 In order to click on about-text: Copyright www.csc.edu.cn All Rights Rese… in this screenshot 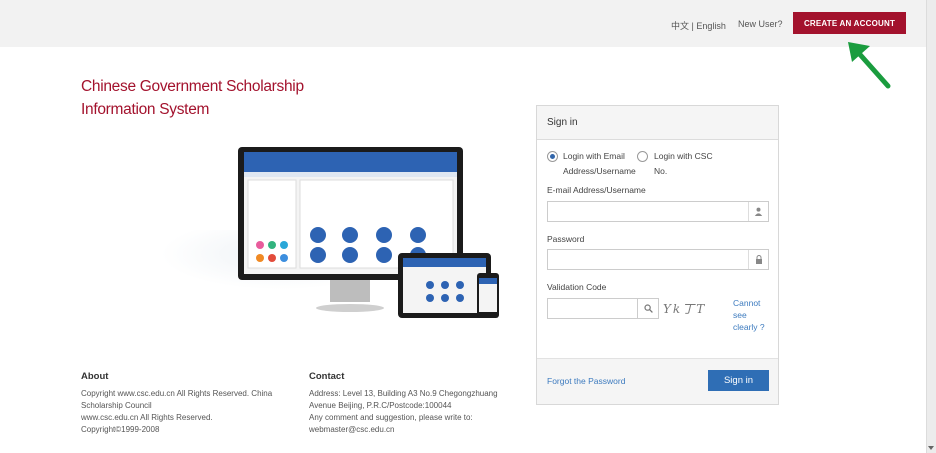, I will do `click(177, 411)`.